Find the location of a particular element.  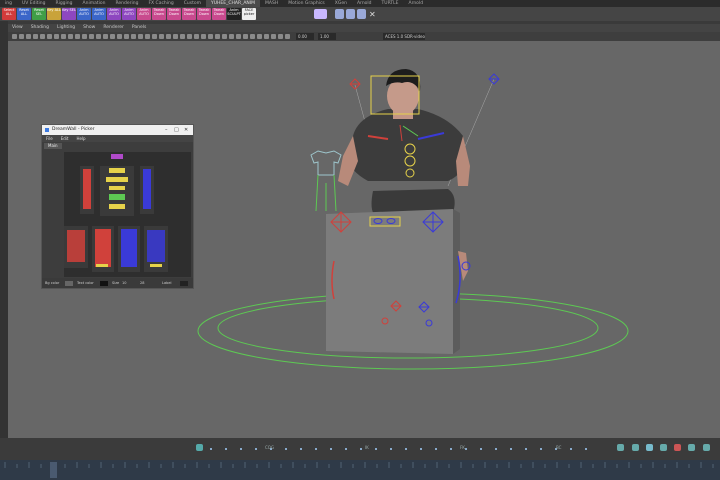

playback-icon is located at coordinates (199, 447).